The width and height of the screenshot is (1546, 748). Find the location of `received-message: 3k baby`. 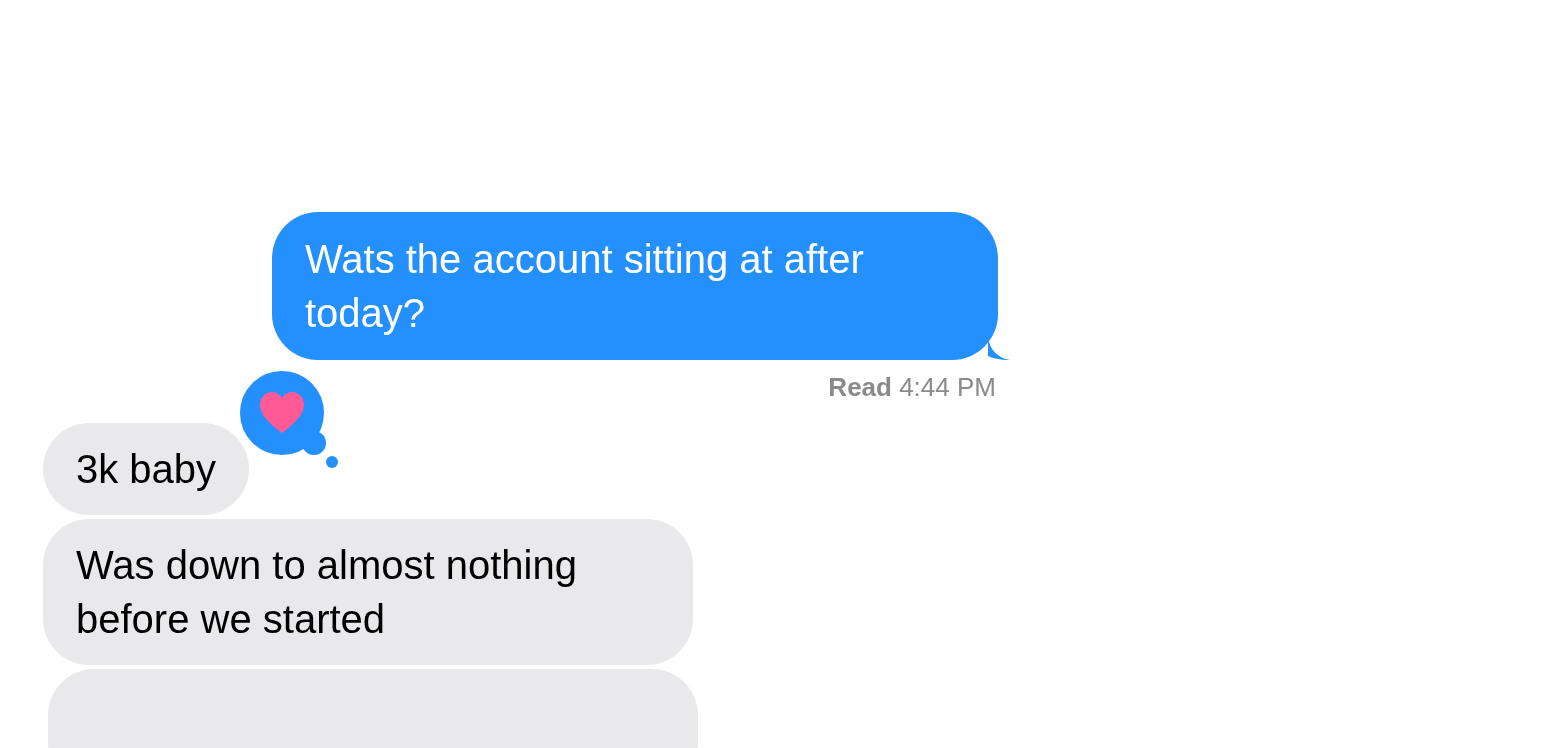

received-message: 3k baby is located at coordinates (146, 469).